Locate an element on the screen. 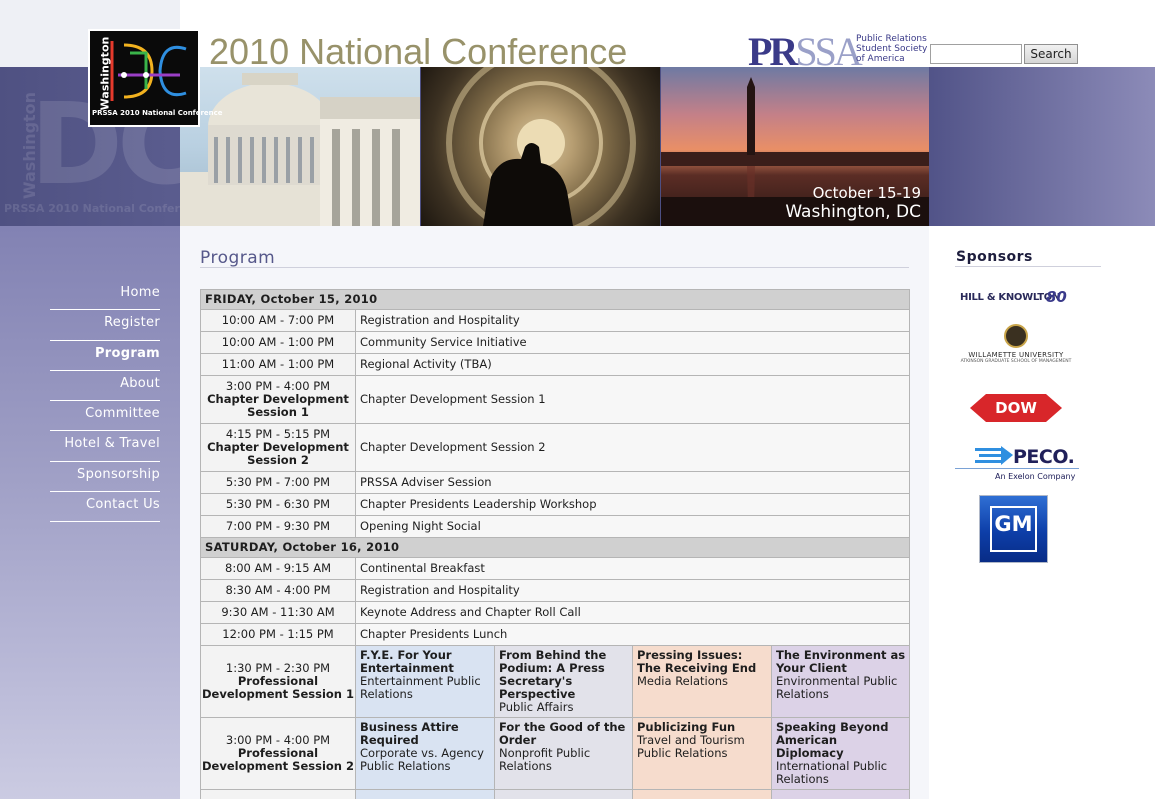 The height and width of the screenshot is (799, 1155). nav-item-home: Home is located at coordinates (105, 295).